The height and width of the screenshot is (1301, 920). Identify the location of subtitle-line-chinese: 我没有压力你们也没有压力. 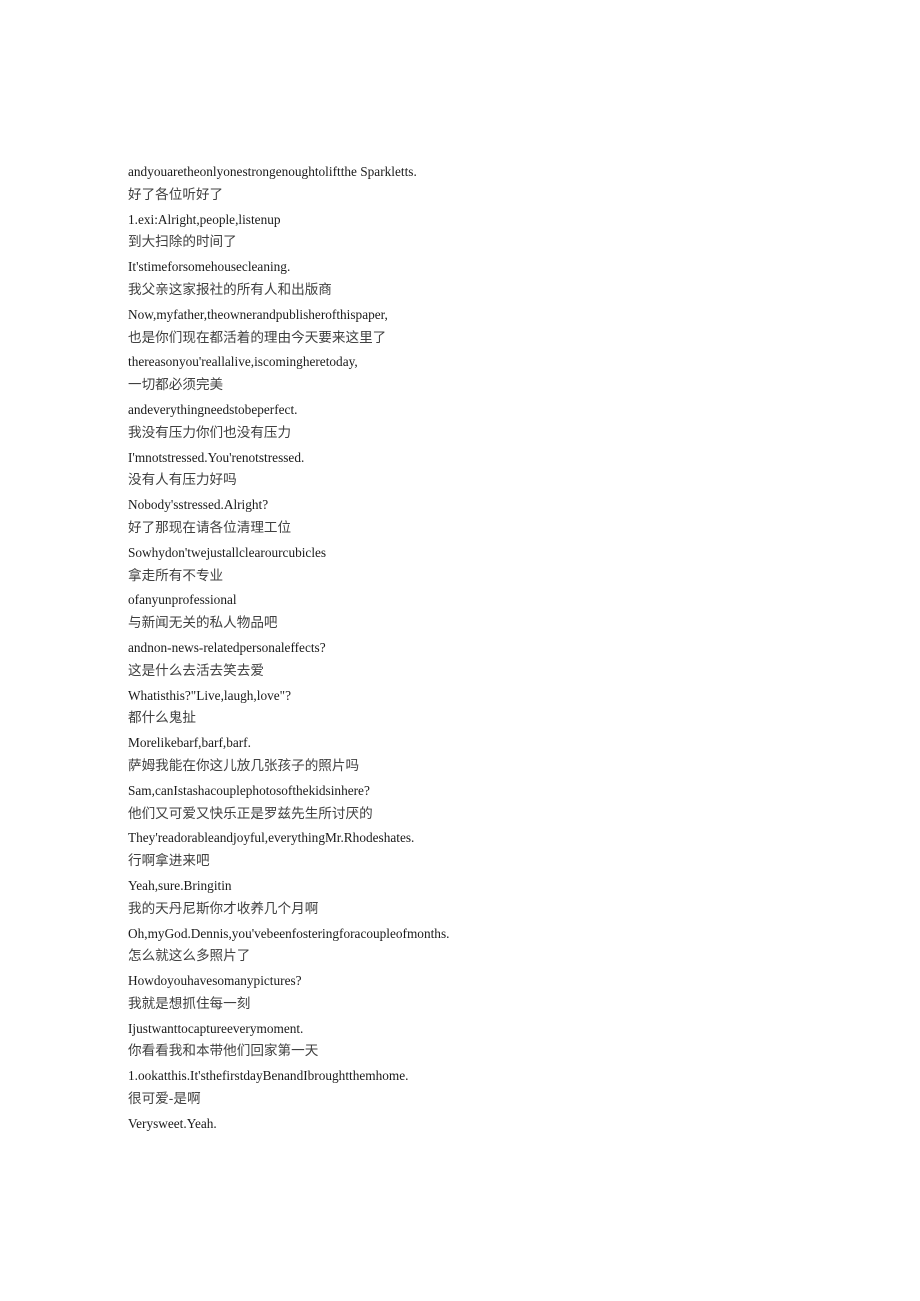
(210, 432).